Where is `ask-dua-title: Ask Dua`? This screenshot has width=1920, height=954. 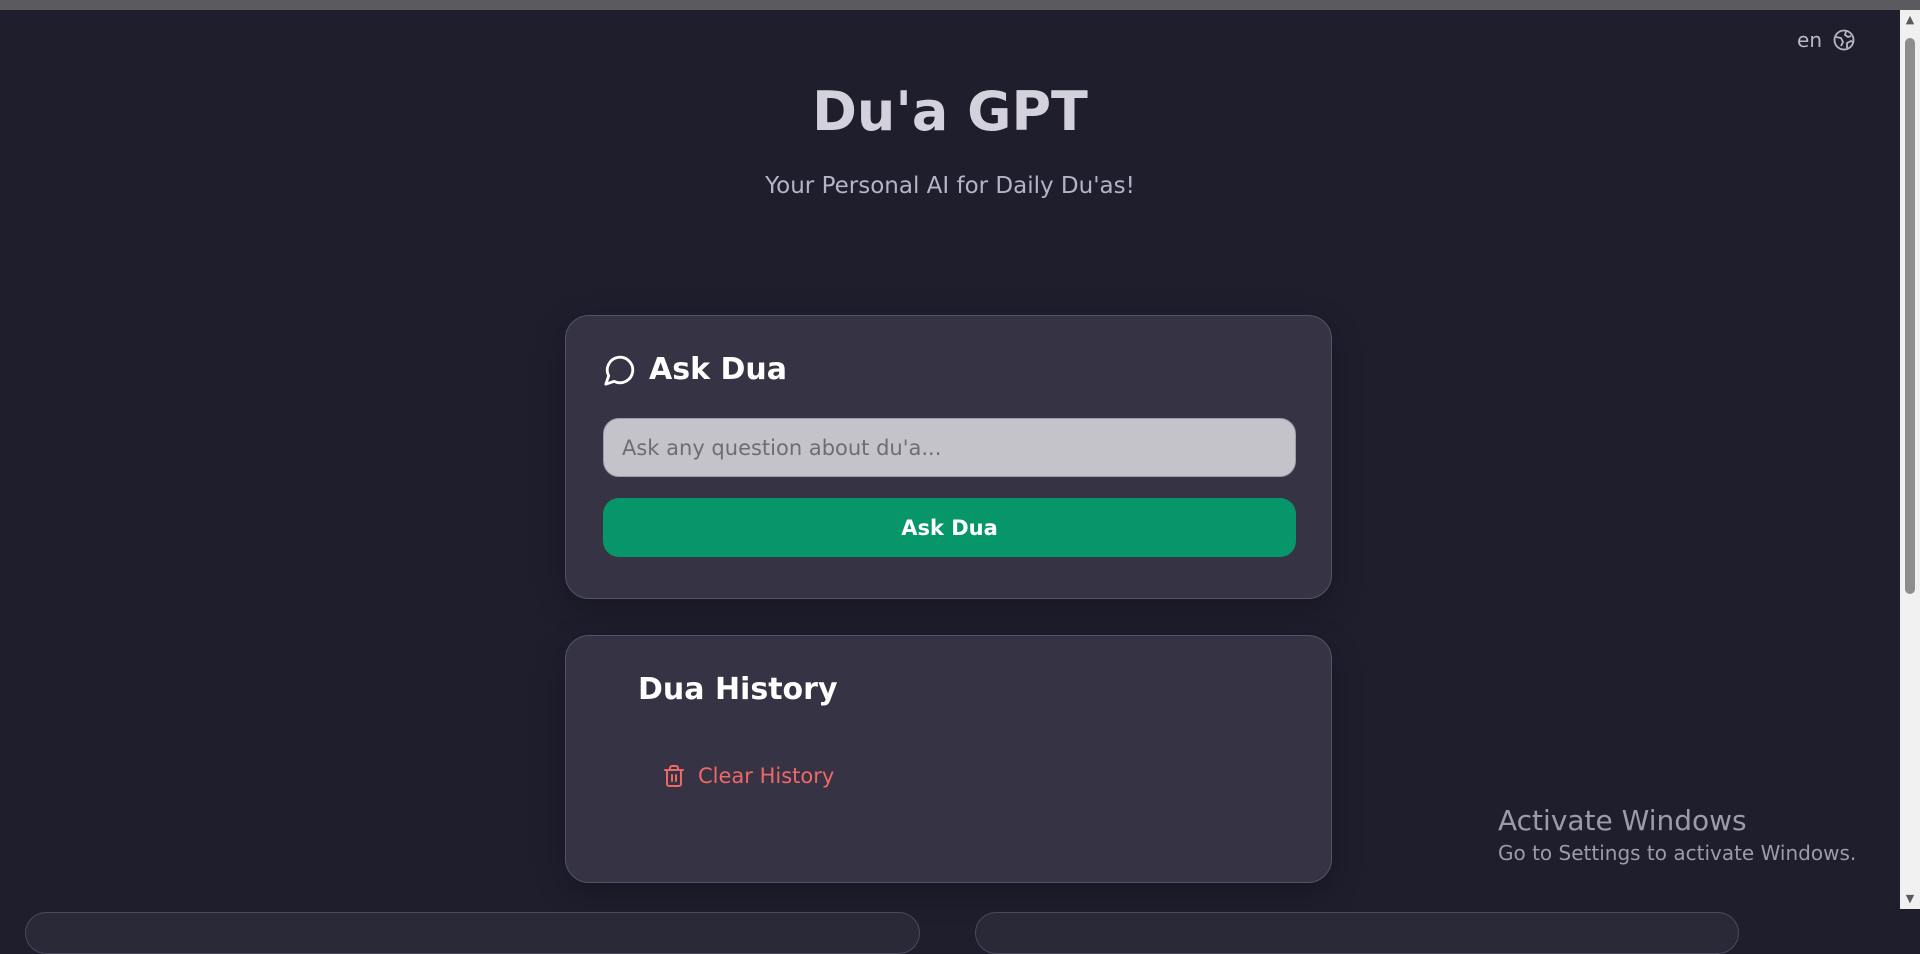 ask-dua-title: Ask Dua is located at coordinates (718, 369).